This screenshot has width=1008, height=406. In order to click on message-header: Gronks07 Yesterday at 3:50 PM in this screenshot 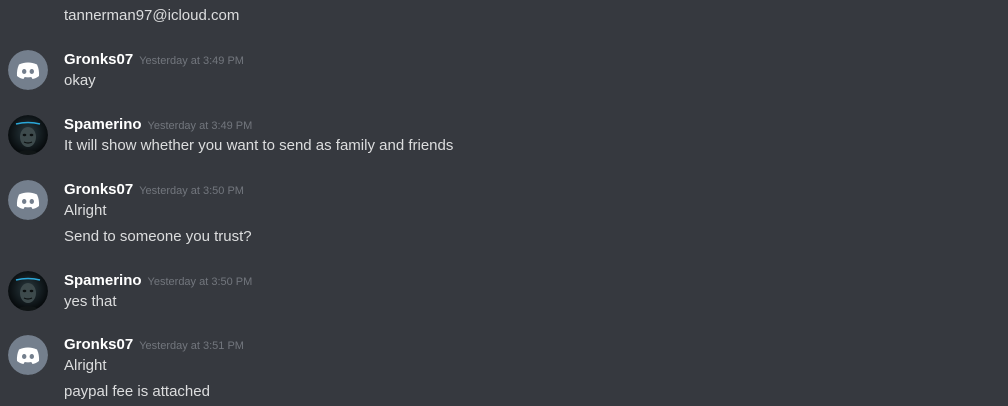, I will do `click(154, 190)`.